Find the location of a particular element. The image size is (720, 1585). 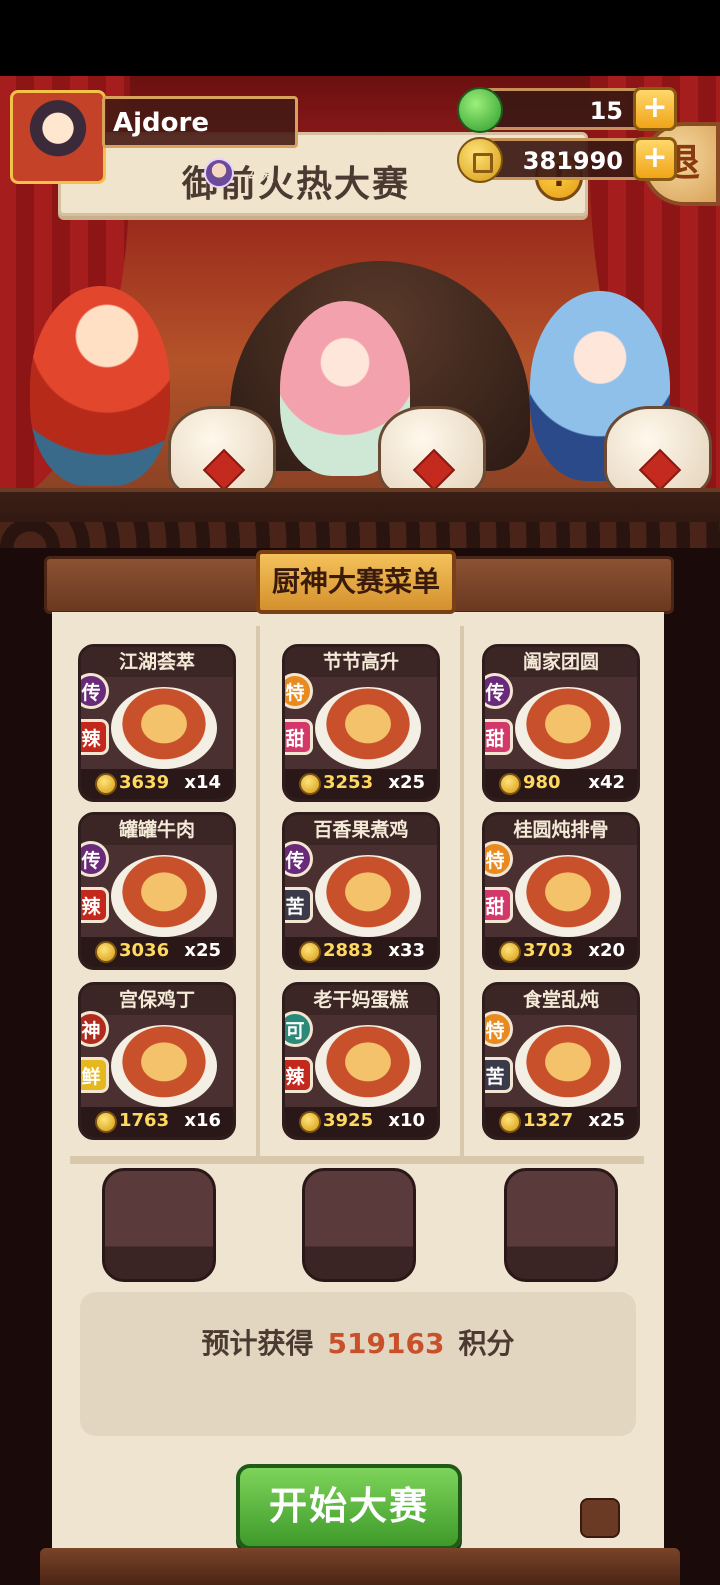

dish-card: 桂圆炖排骨▲▲▲特甜3703x20 is located at coordinates (561, 891).